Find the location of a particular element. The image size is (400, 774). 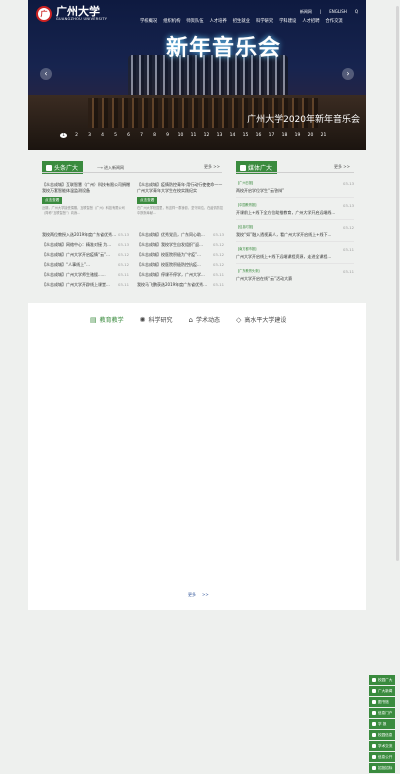

banner-next-arrow-icon: › is located at coordinates (348, 74).